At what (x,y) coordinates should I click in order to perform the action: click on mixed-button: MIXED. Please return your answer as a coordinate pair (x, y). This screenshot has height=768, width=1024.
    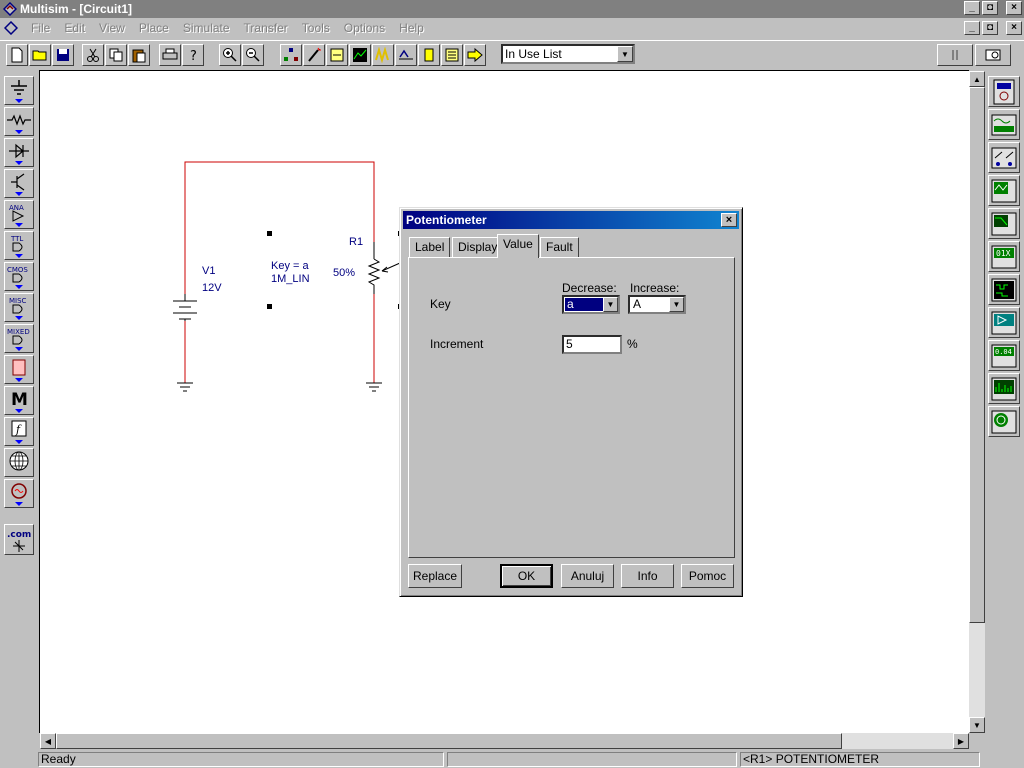
    Looking at the image, I should click on (19, 338).